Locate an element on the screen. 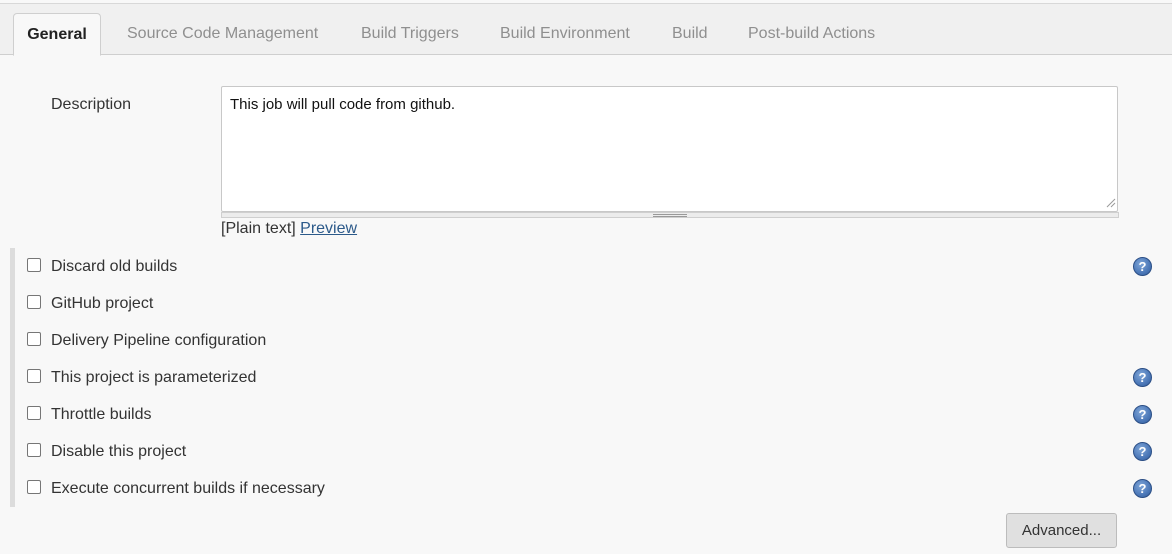 The image size is (1172, 554). description-format-line: [Plain text] Preview is located at coordinates (289, 229).